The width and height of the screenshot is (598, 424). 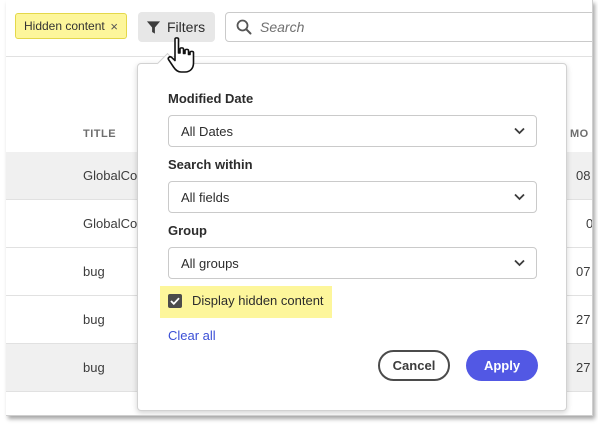 I want to click on modified-date-select: All Dates, so click(x=352, y=131).